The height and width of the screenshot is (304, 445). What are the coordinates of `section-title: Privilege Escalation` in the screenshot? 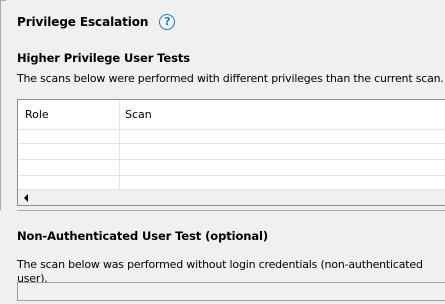 It's located at (83, 22).